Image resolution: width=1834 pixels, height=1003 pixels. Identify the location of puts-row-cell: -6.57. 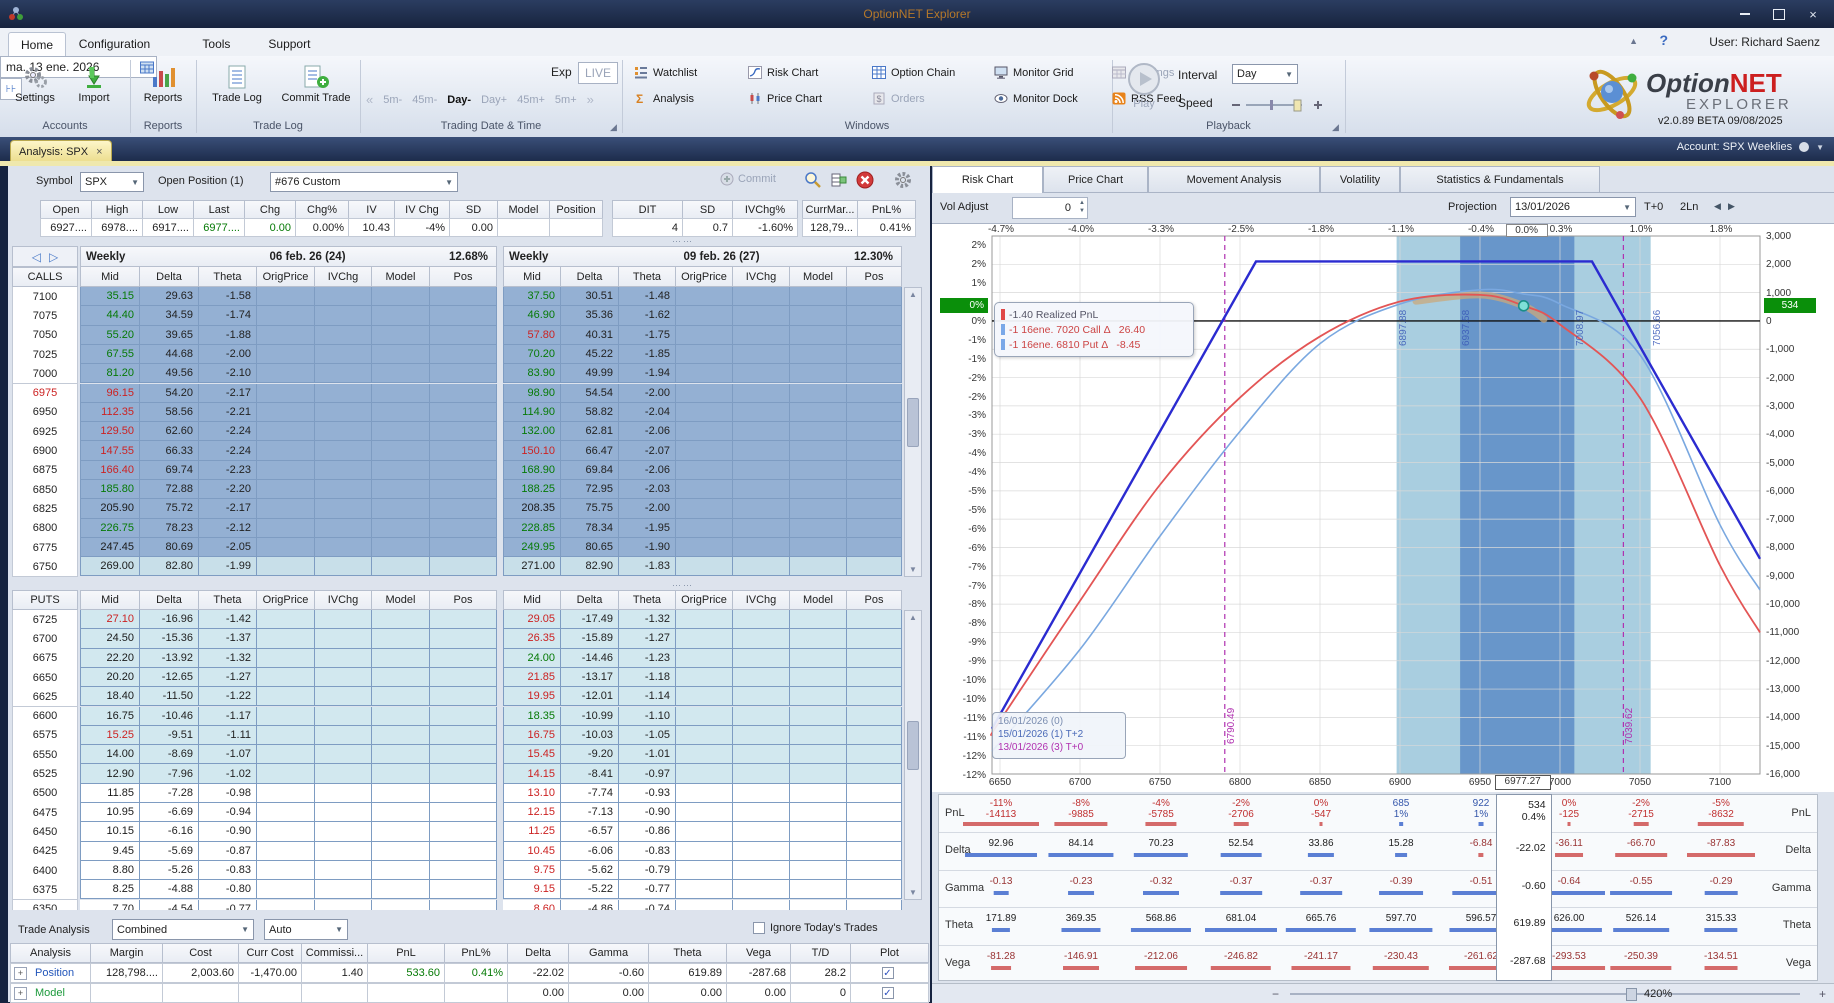
(590, 832).